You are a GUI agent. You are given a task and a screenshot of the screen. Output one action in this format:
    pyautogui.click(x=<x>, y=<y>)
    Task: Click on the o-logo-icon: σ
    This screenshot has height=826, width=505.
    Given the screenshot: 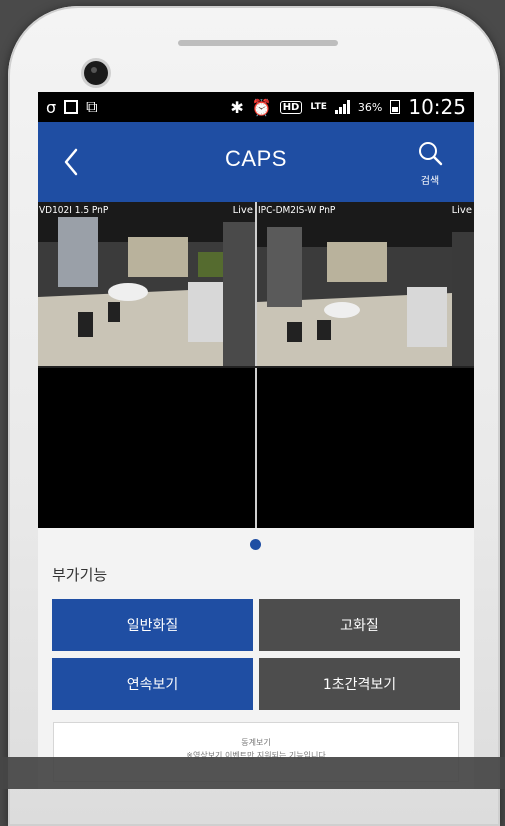 What is the action you would take?
    pyautogui.click(x=51, y=107)
    